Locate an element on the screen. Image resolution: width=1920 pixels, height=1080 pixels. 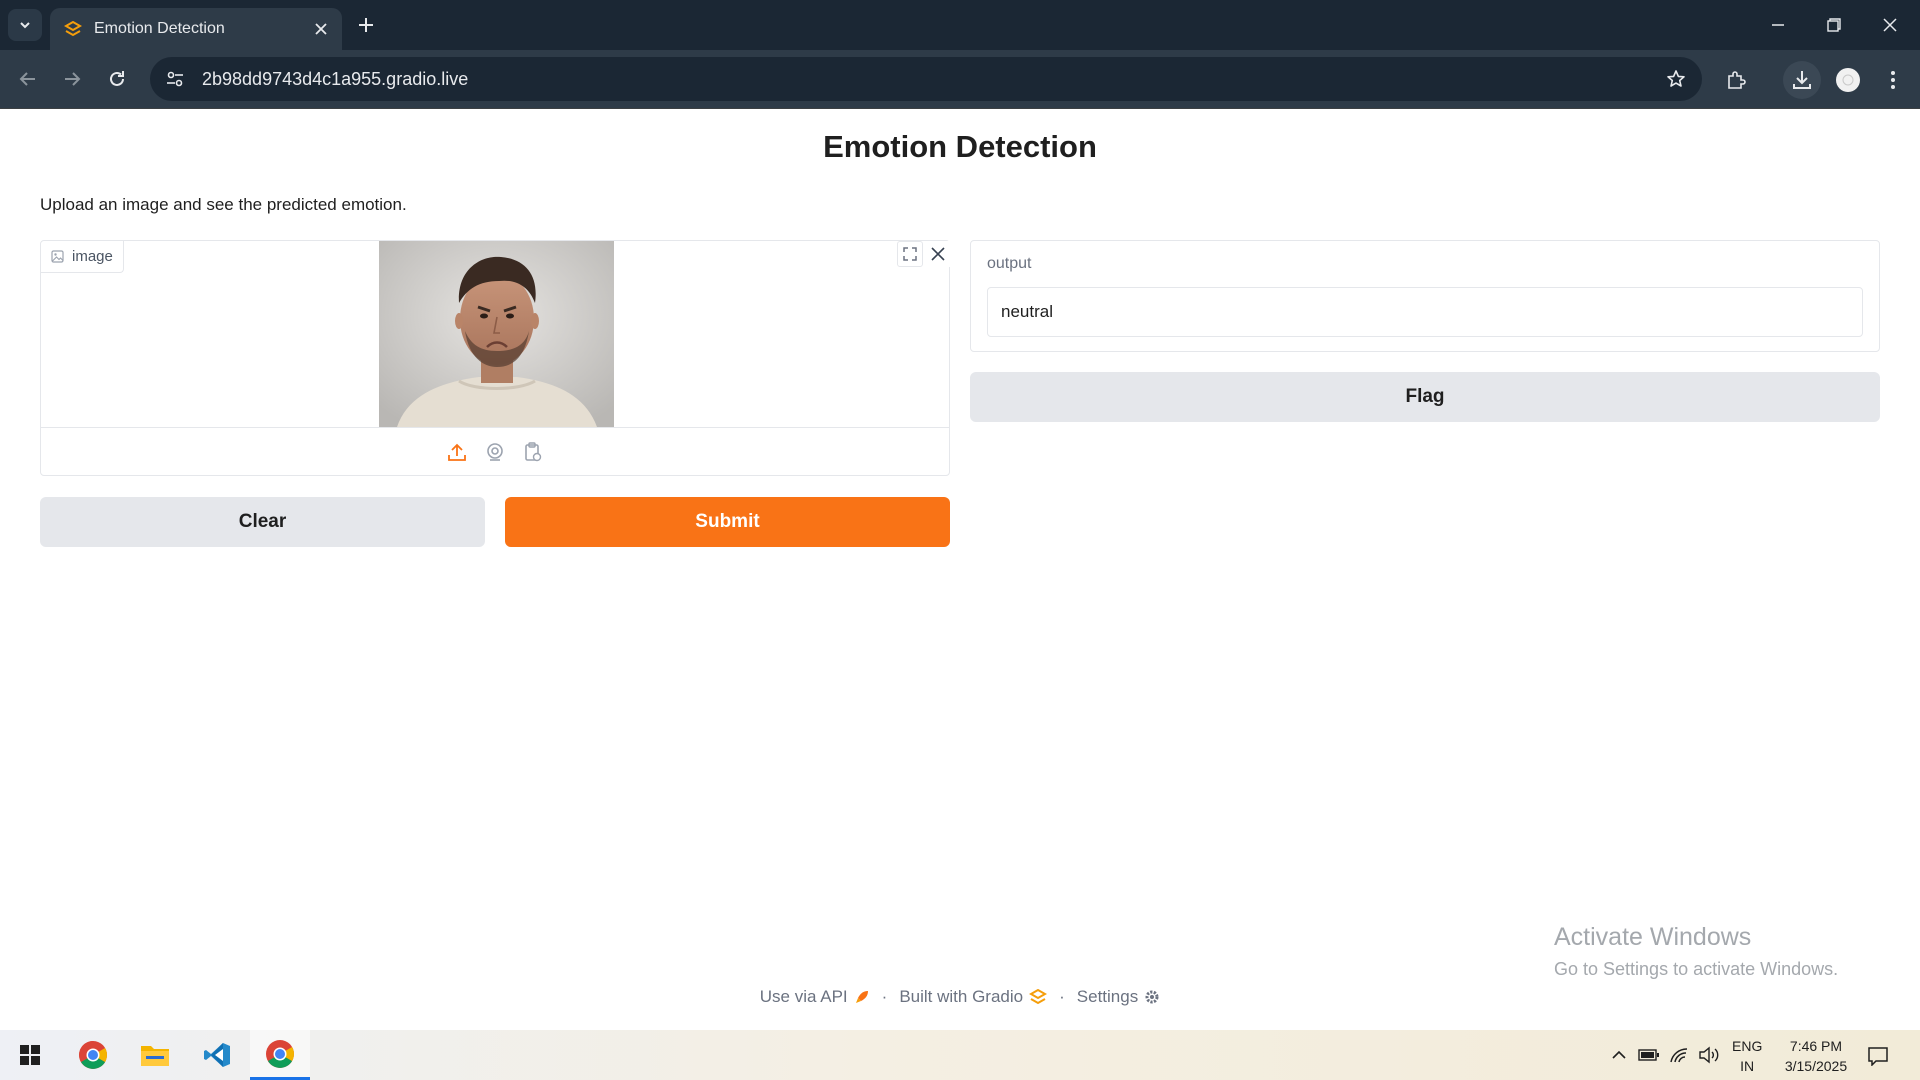
browser-toolbar: 2b98dd9743d4c1a955.gradio.live is located at coordinates (960, 79).